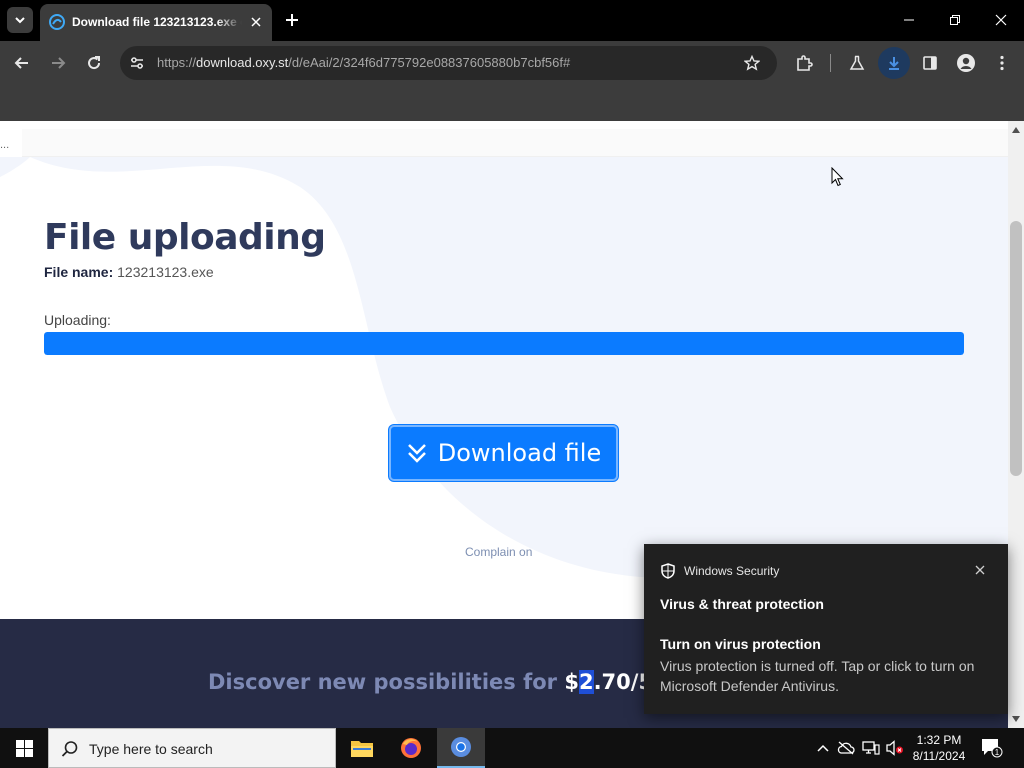  I want to click on show-hidden-icons-button, so click(823, 748).